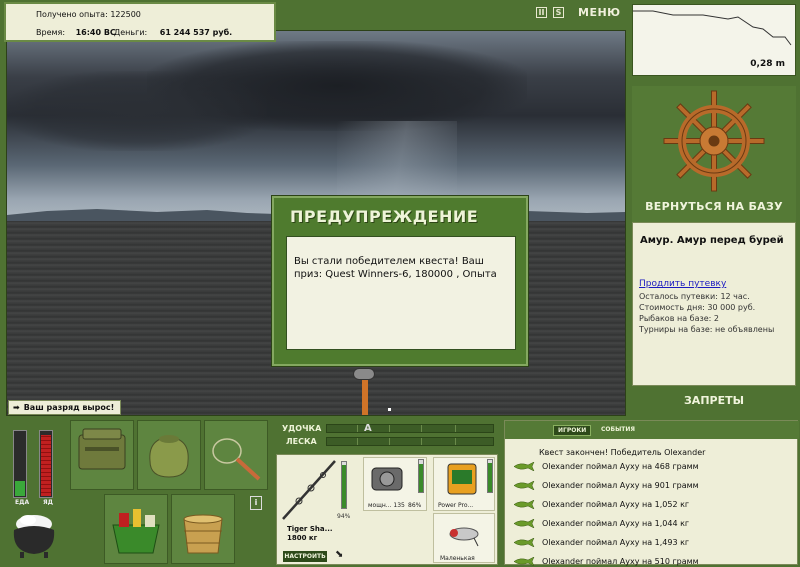  I want to click on chat-message: Olexander поймал Ауху на 1,052 кг, so click(600, 504).